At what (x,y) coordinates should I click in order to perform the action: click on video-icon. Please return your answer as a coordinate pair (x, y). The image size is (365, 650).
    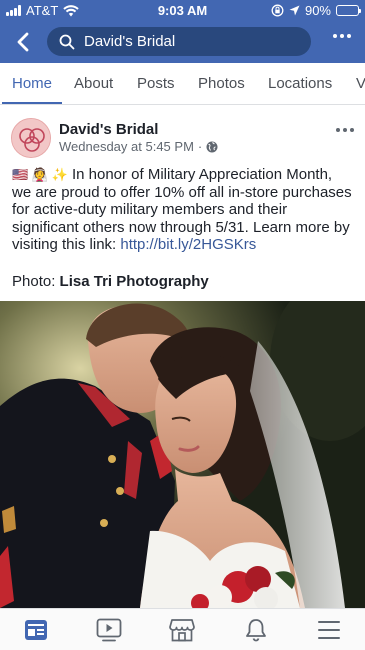
    Looking at the image, I should click on (109, 630).